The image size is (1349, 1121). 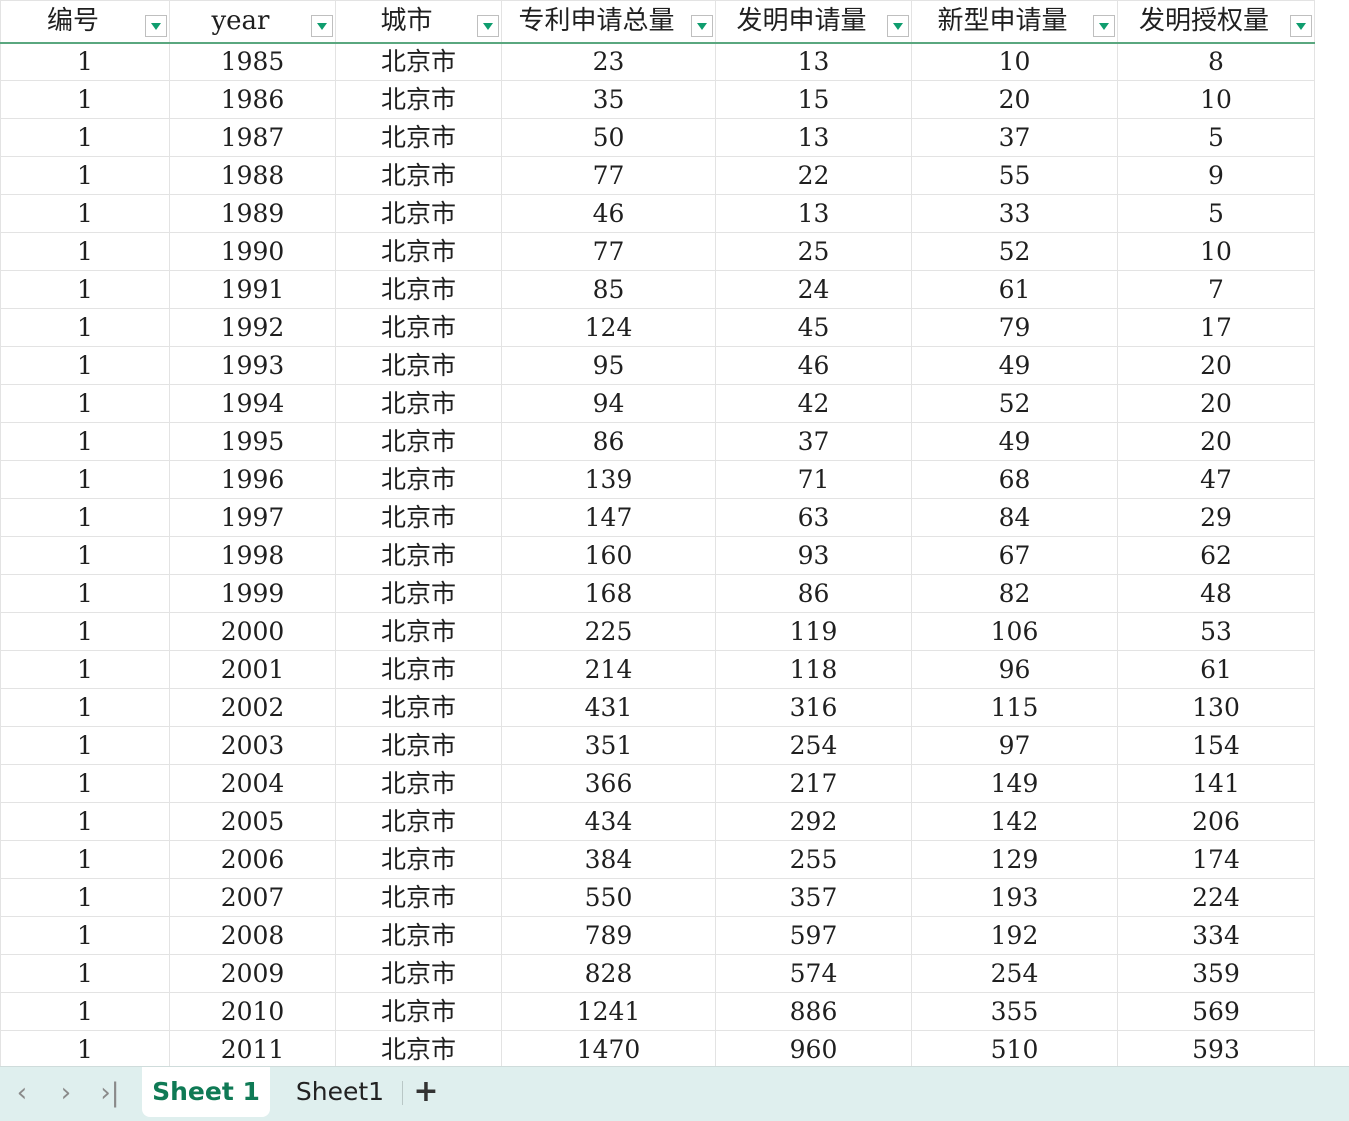 What do you see at coordinates (1014, 593) in the screenshot?
I see `cell-utility-applications: 82` at bounding box center [1014, 593].